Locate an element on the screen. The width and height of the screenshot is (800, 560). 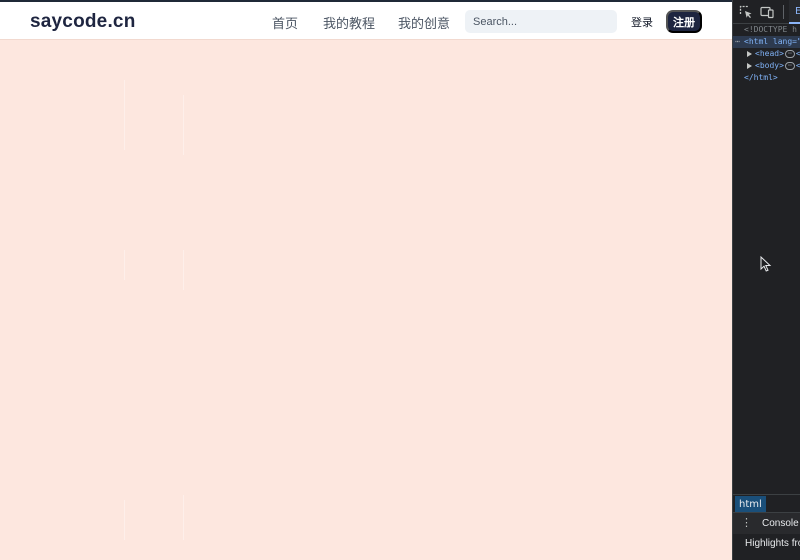
dom-line-body: <body>⋯< is located at coordinates (766, 66).